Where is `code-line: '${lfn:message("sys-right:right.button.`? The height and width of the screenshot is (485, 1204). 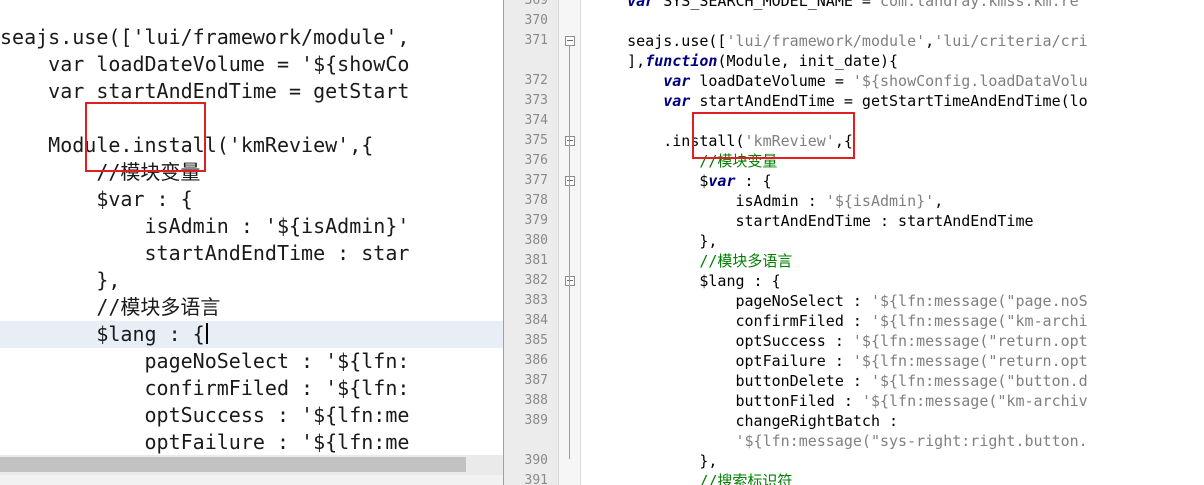
code-line: '${lfn:message("sys-right:right.button. is located at coordinates (839, 441).